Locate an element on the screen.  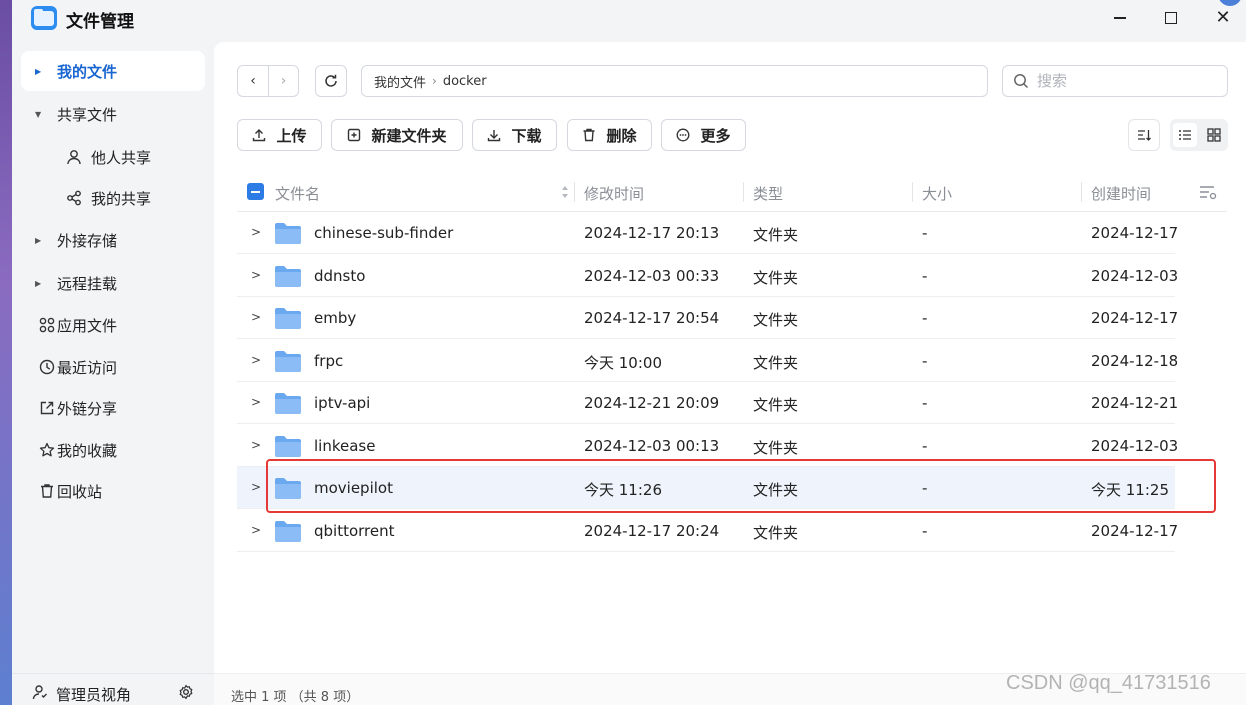
delete-button: 删除 is located at coordinates (609, 135).